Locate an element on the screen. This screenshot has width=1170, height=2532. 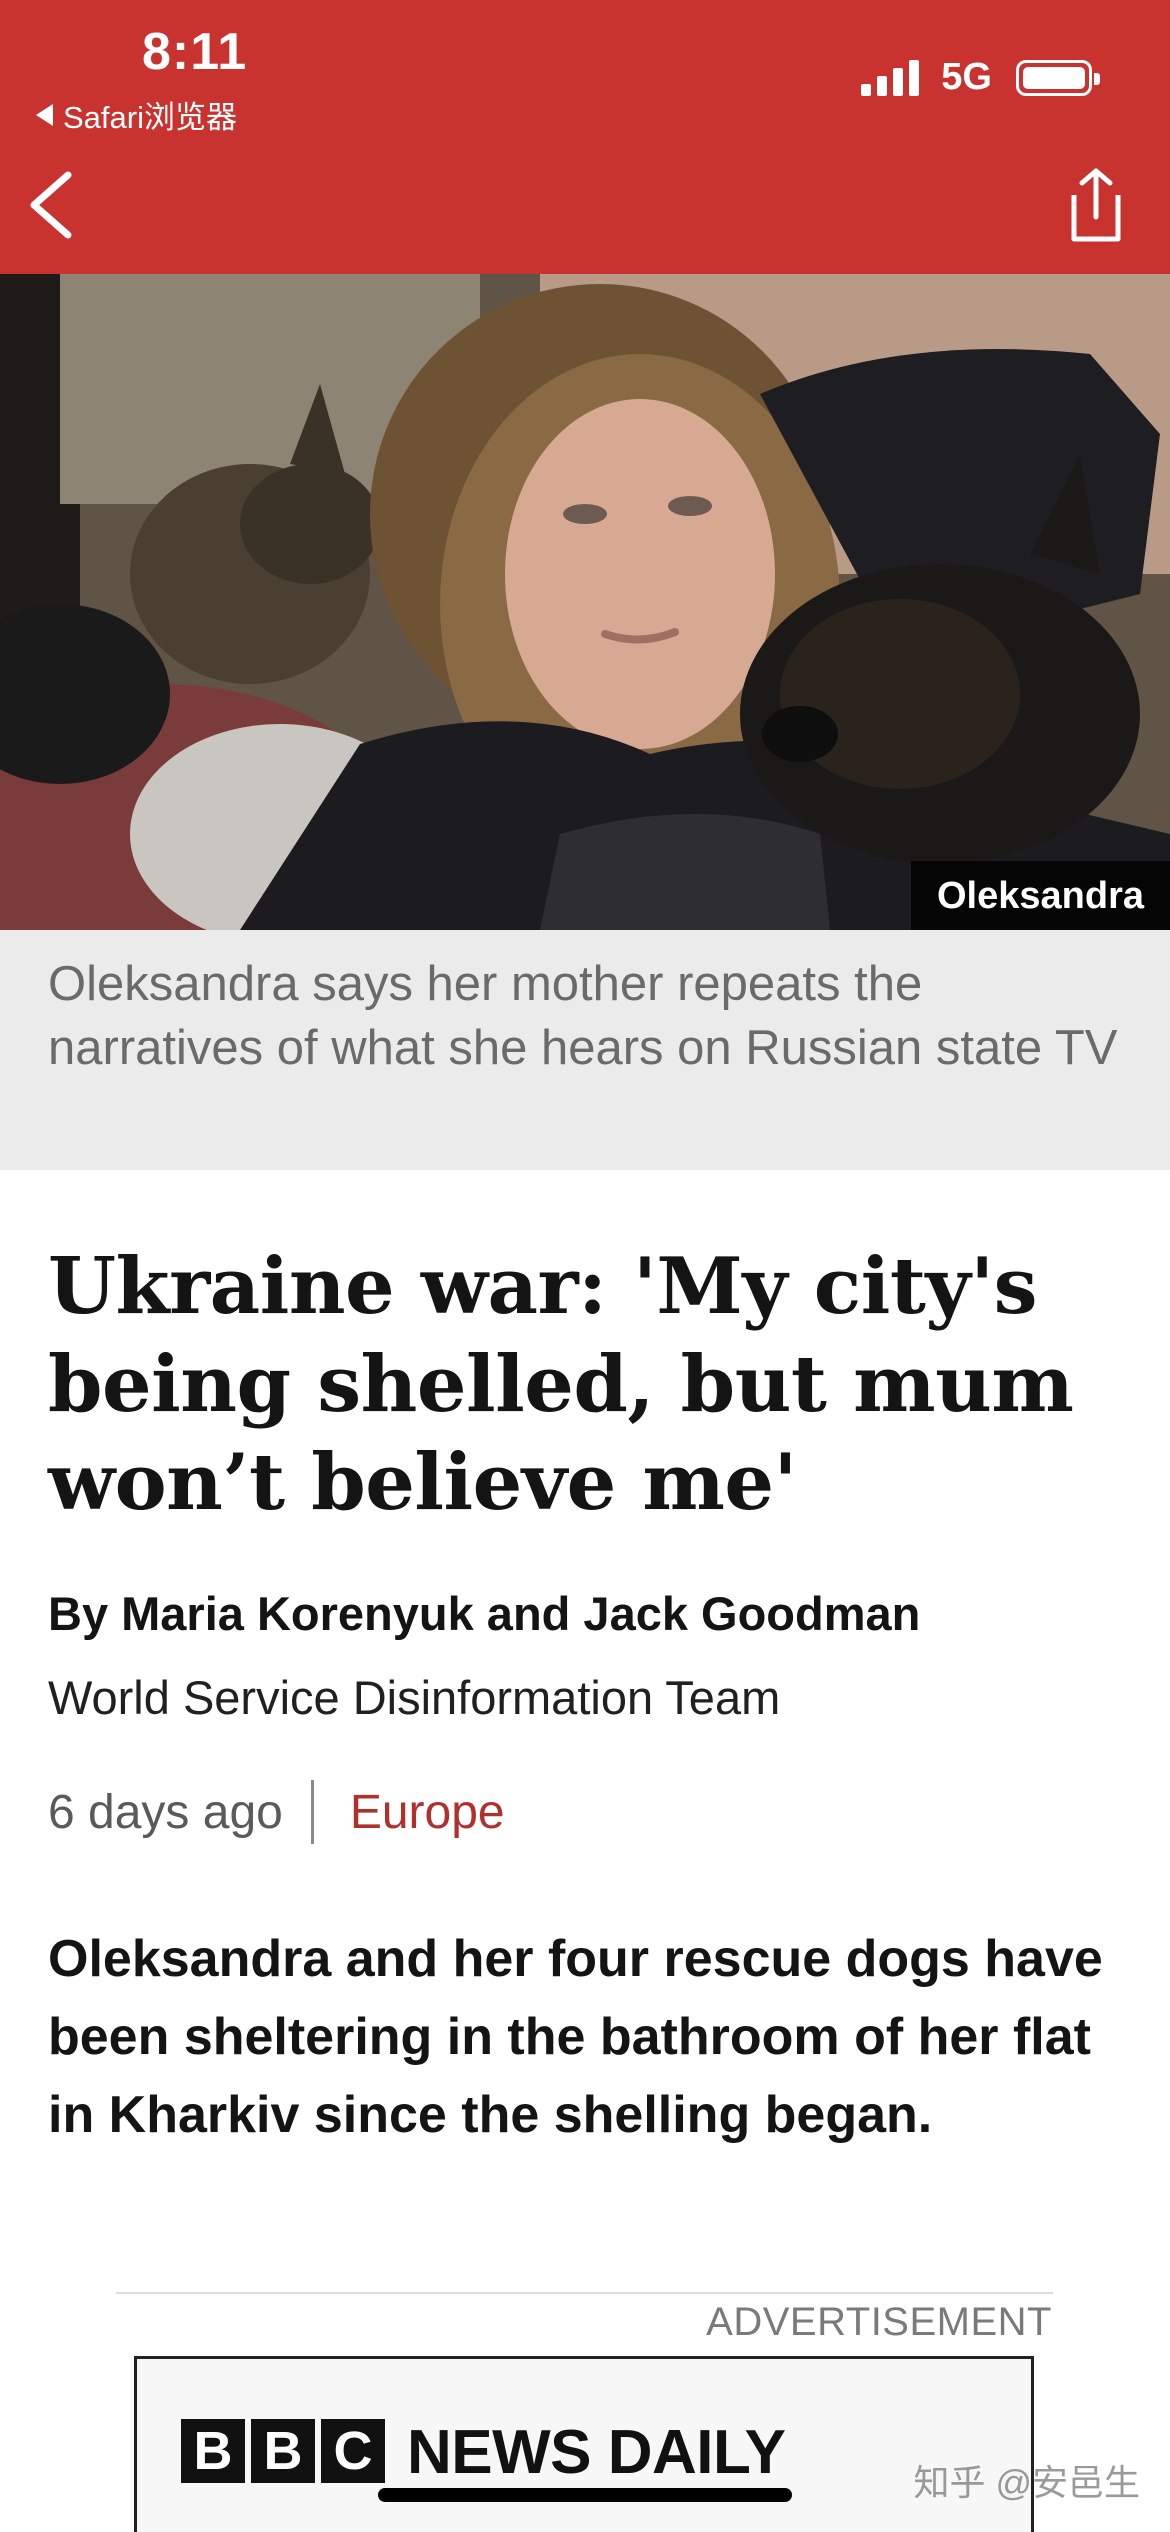
share-icon is located at coordinates (1096, 205).